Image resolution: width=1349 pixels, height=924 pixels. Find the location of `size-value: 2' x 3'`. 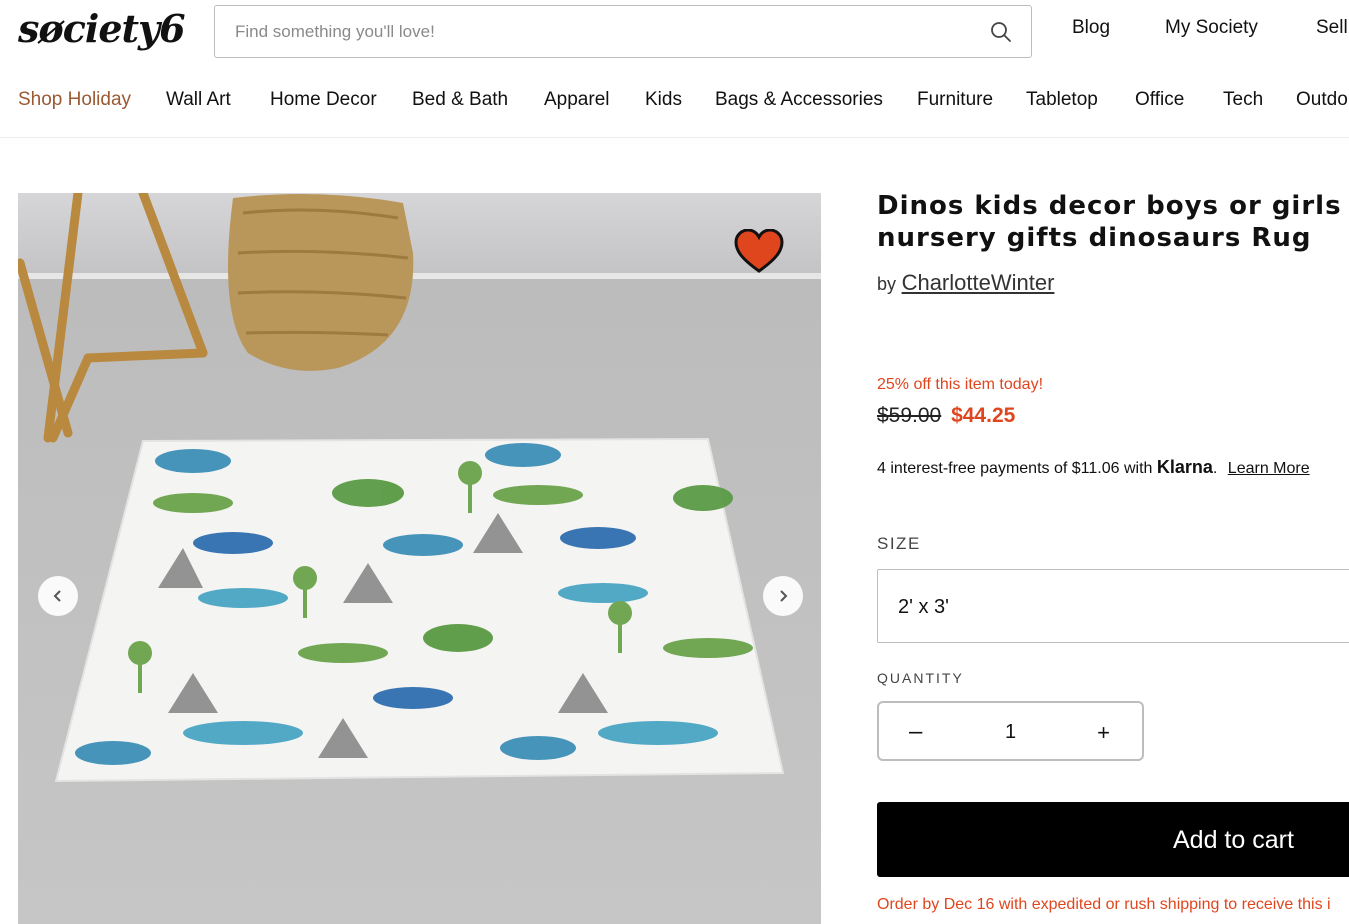

size-value: 2' x 3' is located at coordinates (923, 607).